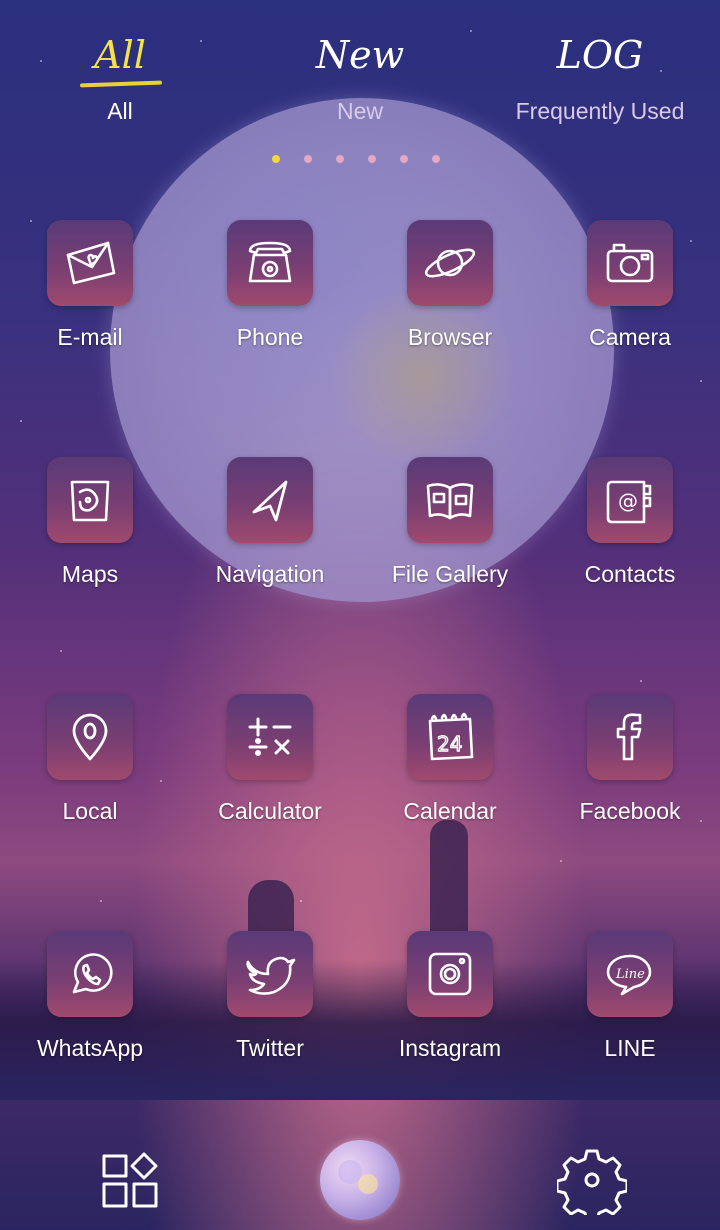 Image resolution: width=720 pixels, height=1230 pixels. What do you see at coordinates (630, 574) in the screenshot?
I see `app-label: Contacts` at bounding box center [630, 574].